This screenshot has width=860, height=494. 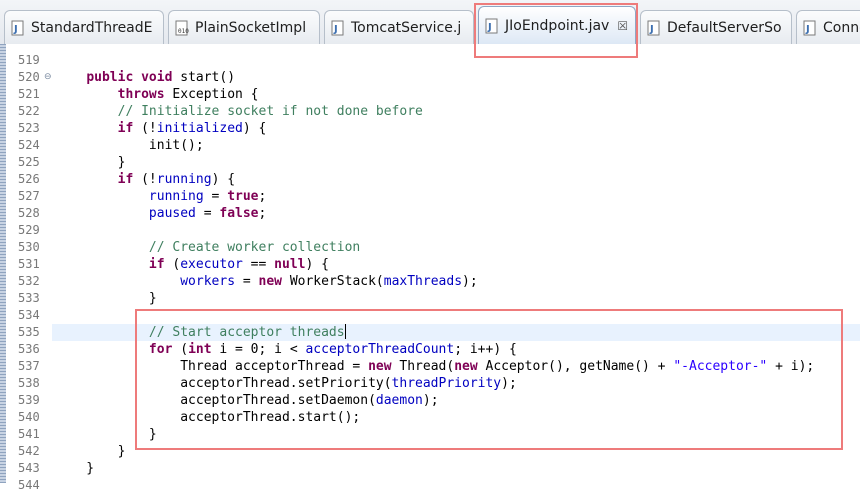 I want to click on tab-jioendpoint: J JIoEndpoint.jav ☒, so click(x=557, y=25).